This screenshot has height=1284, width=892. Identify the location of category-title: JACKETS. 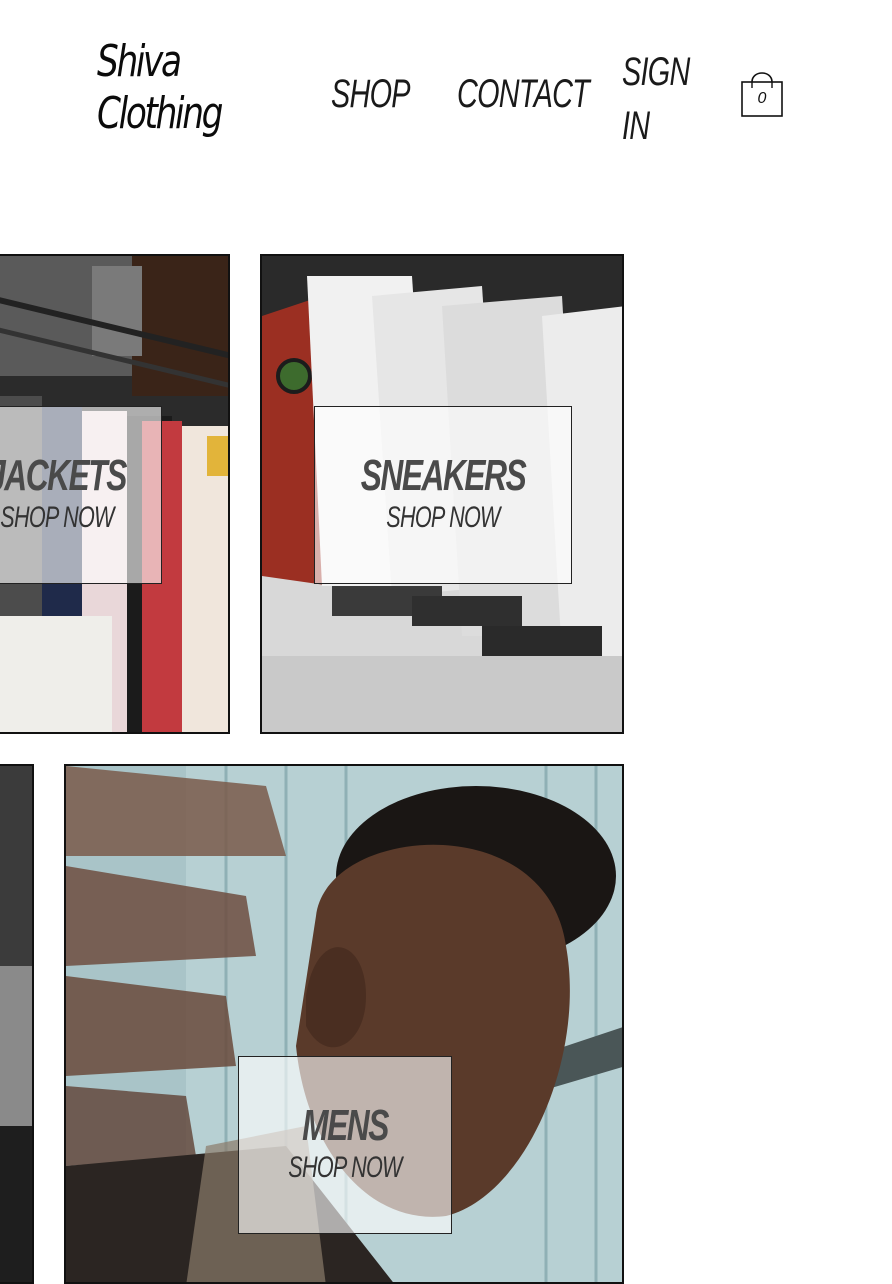
(63, 475).